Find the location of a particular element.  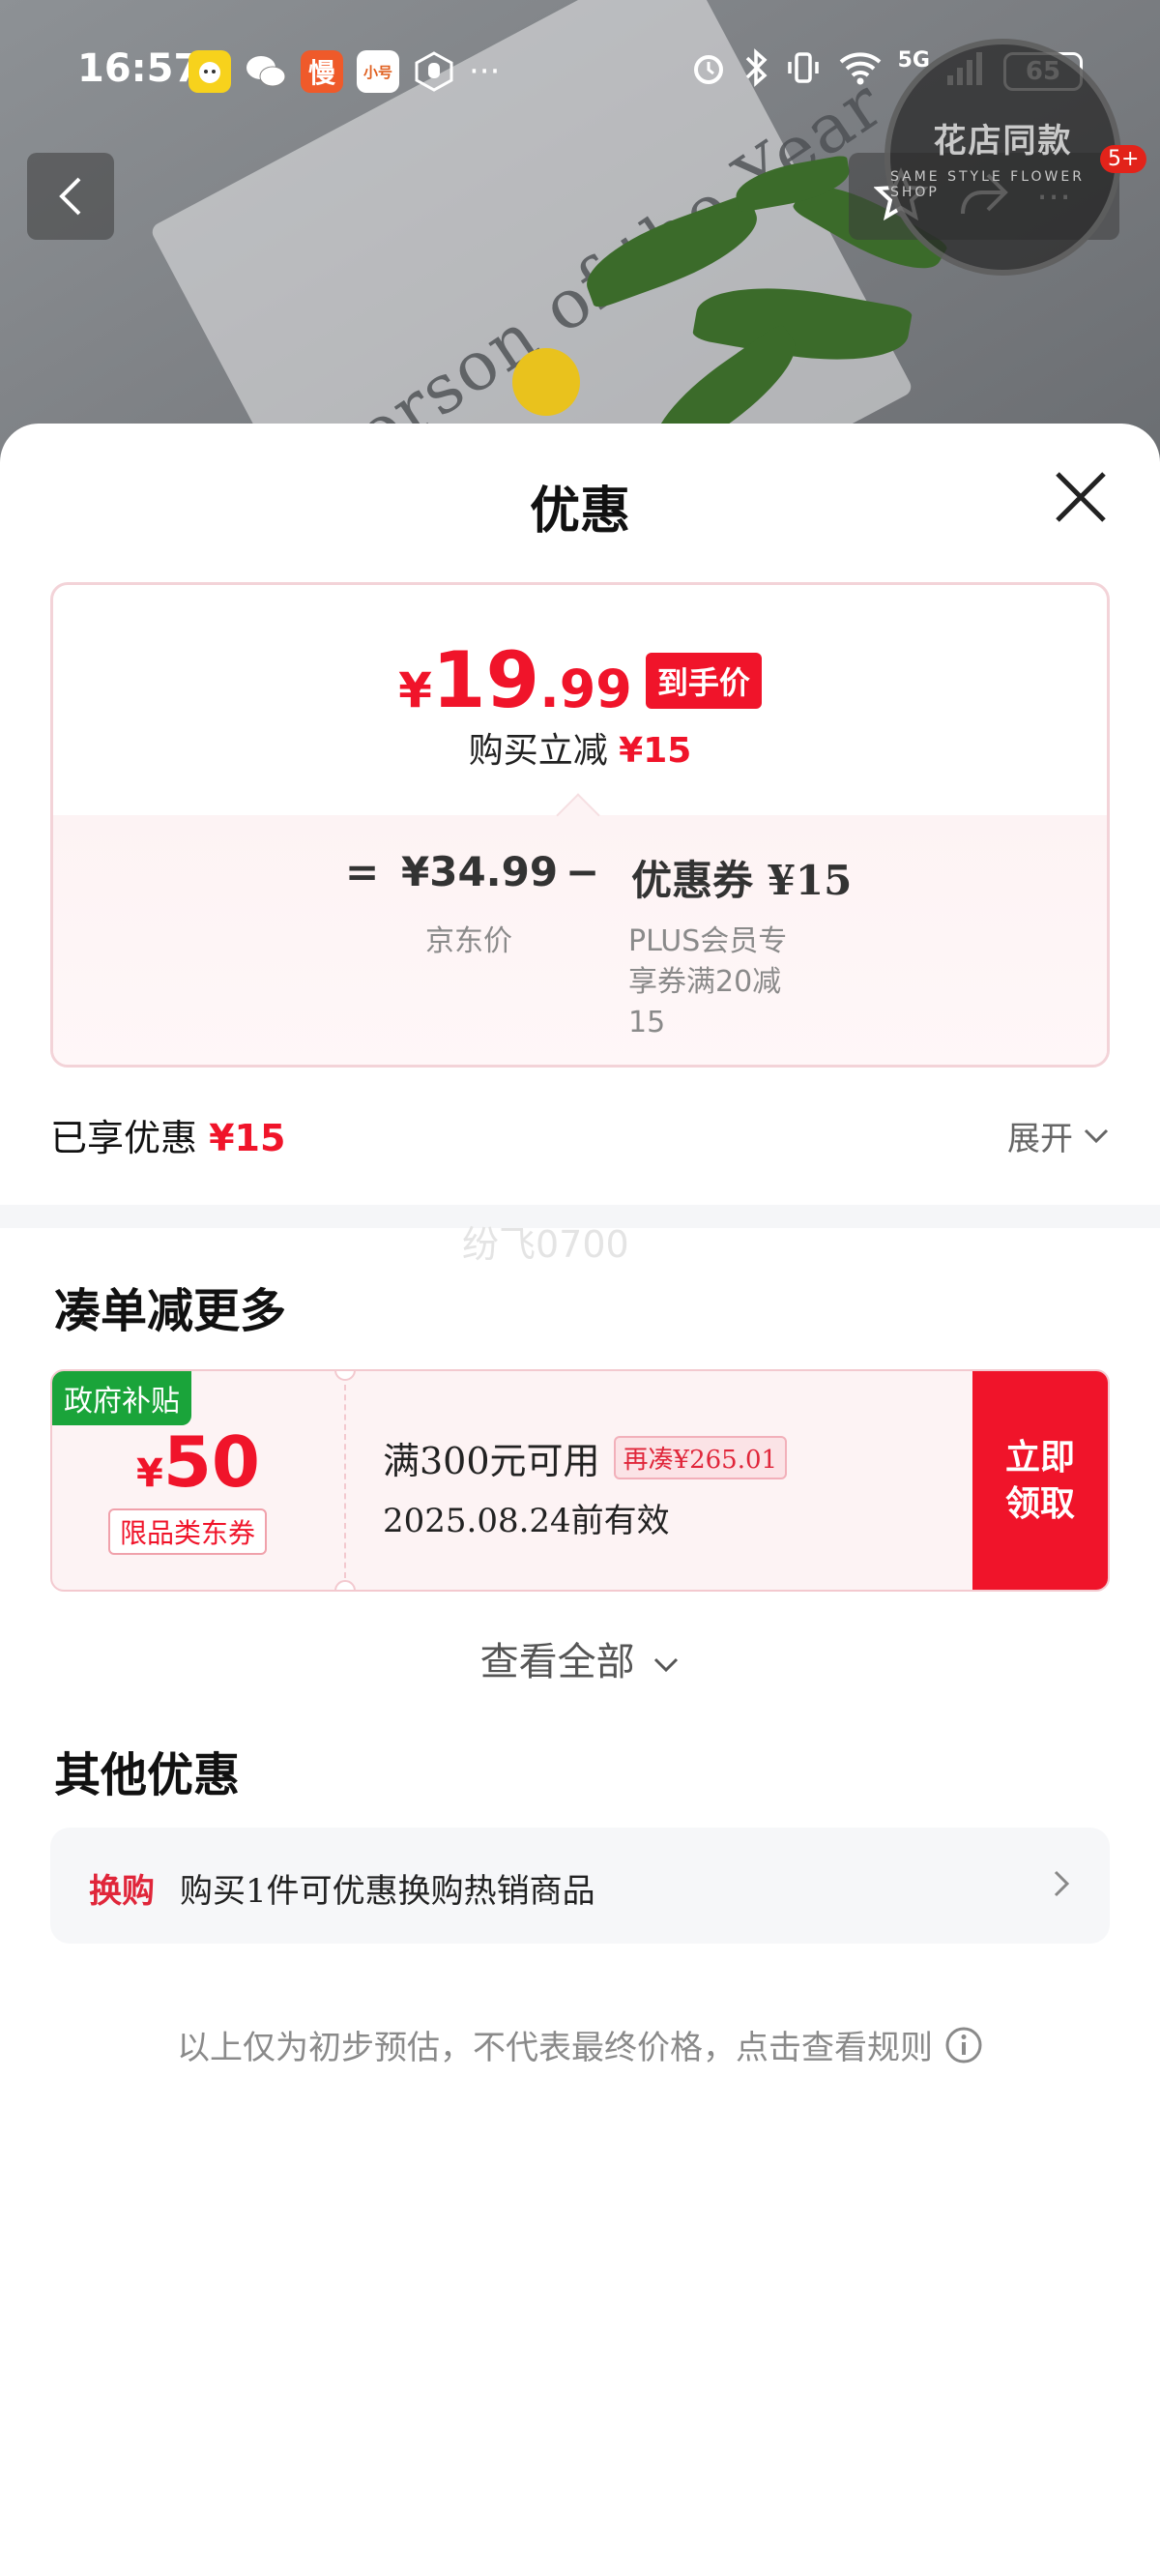

see-all-label: 查看全部 is located at coordinates (557, 1662).